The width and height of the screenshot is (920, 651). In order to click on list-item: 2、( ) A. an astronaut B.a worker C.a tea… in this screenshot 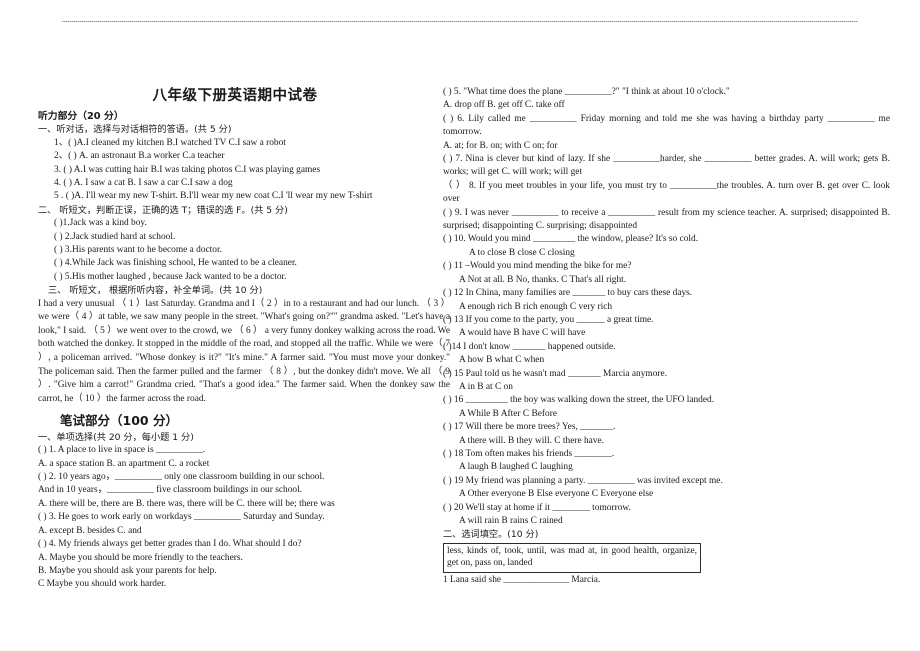, I will do `click(139, 156)`.